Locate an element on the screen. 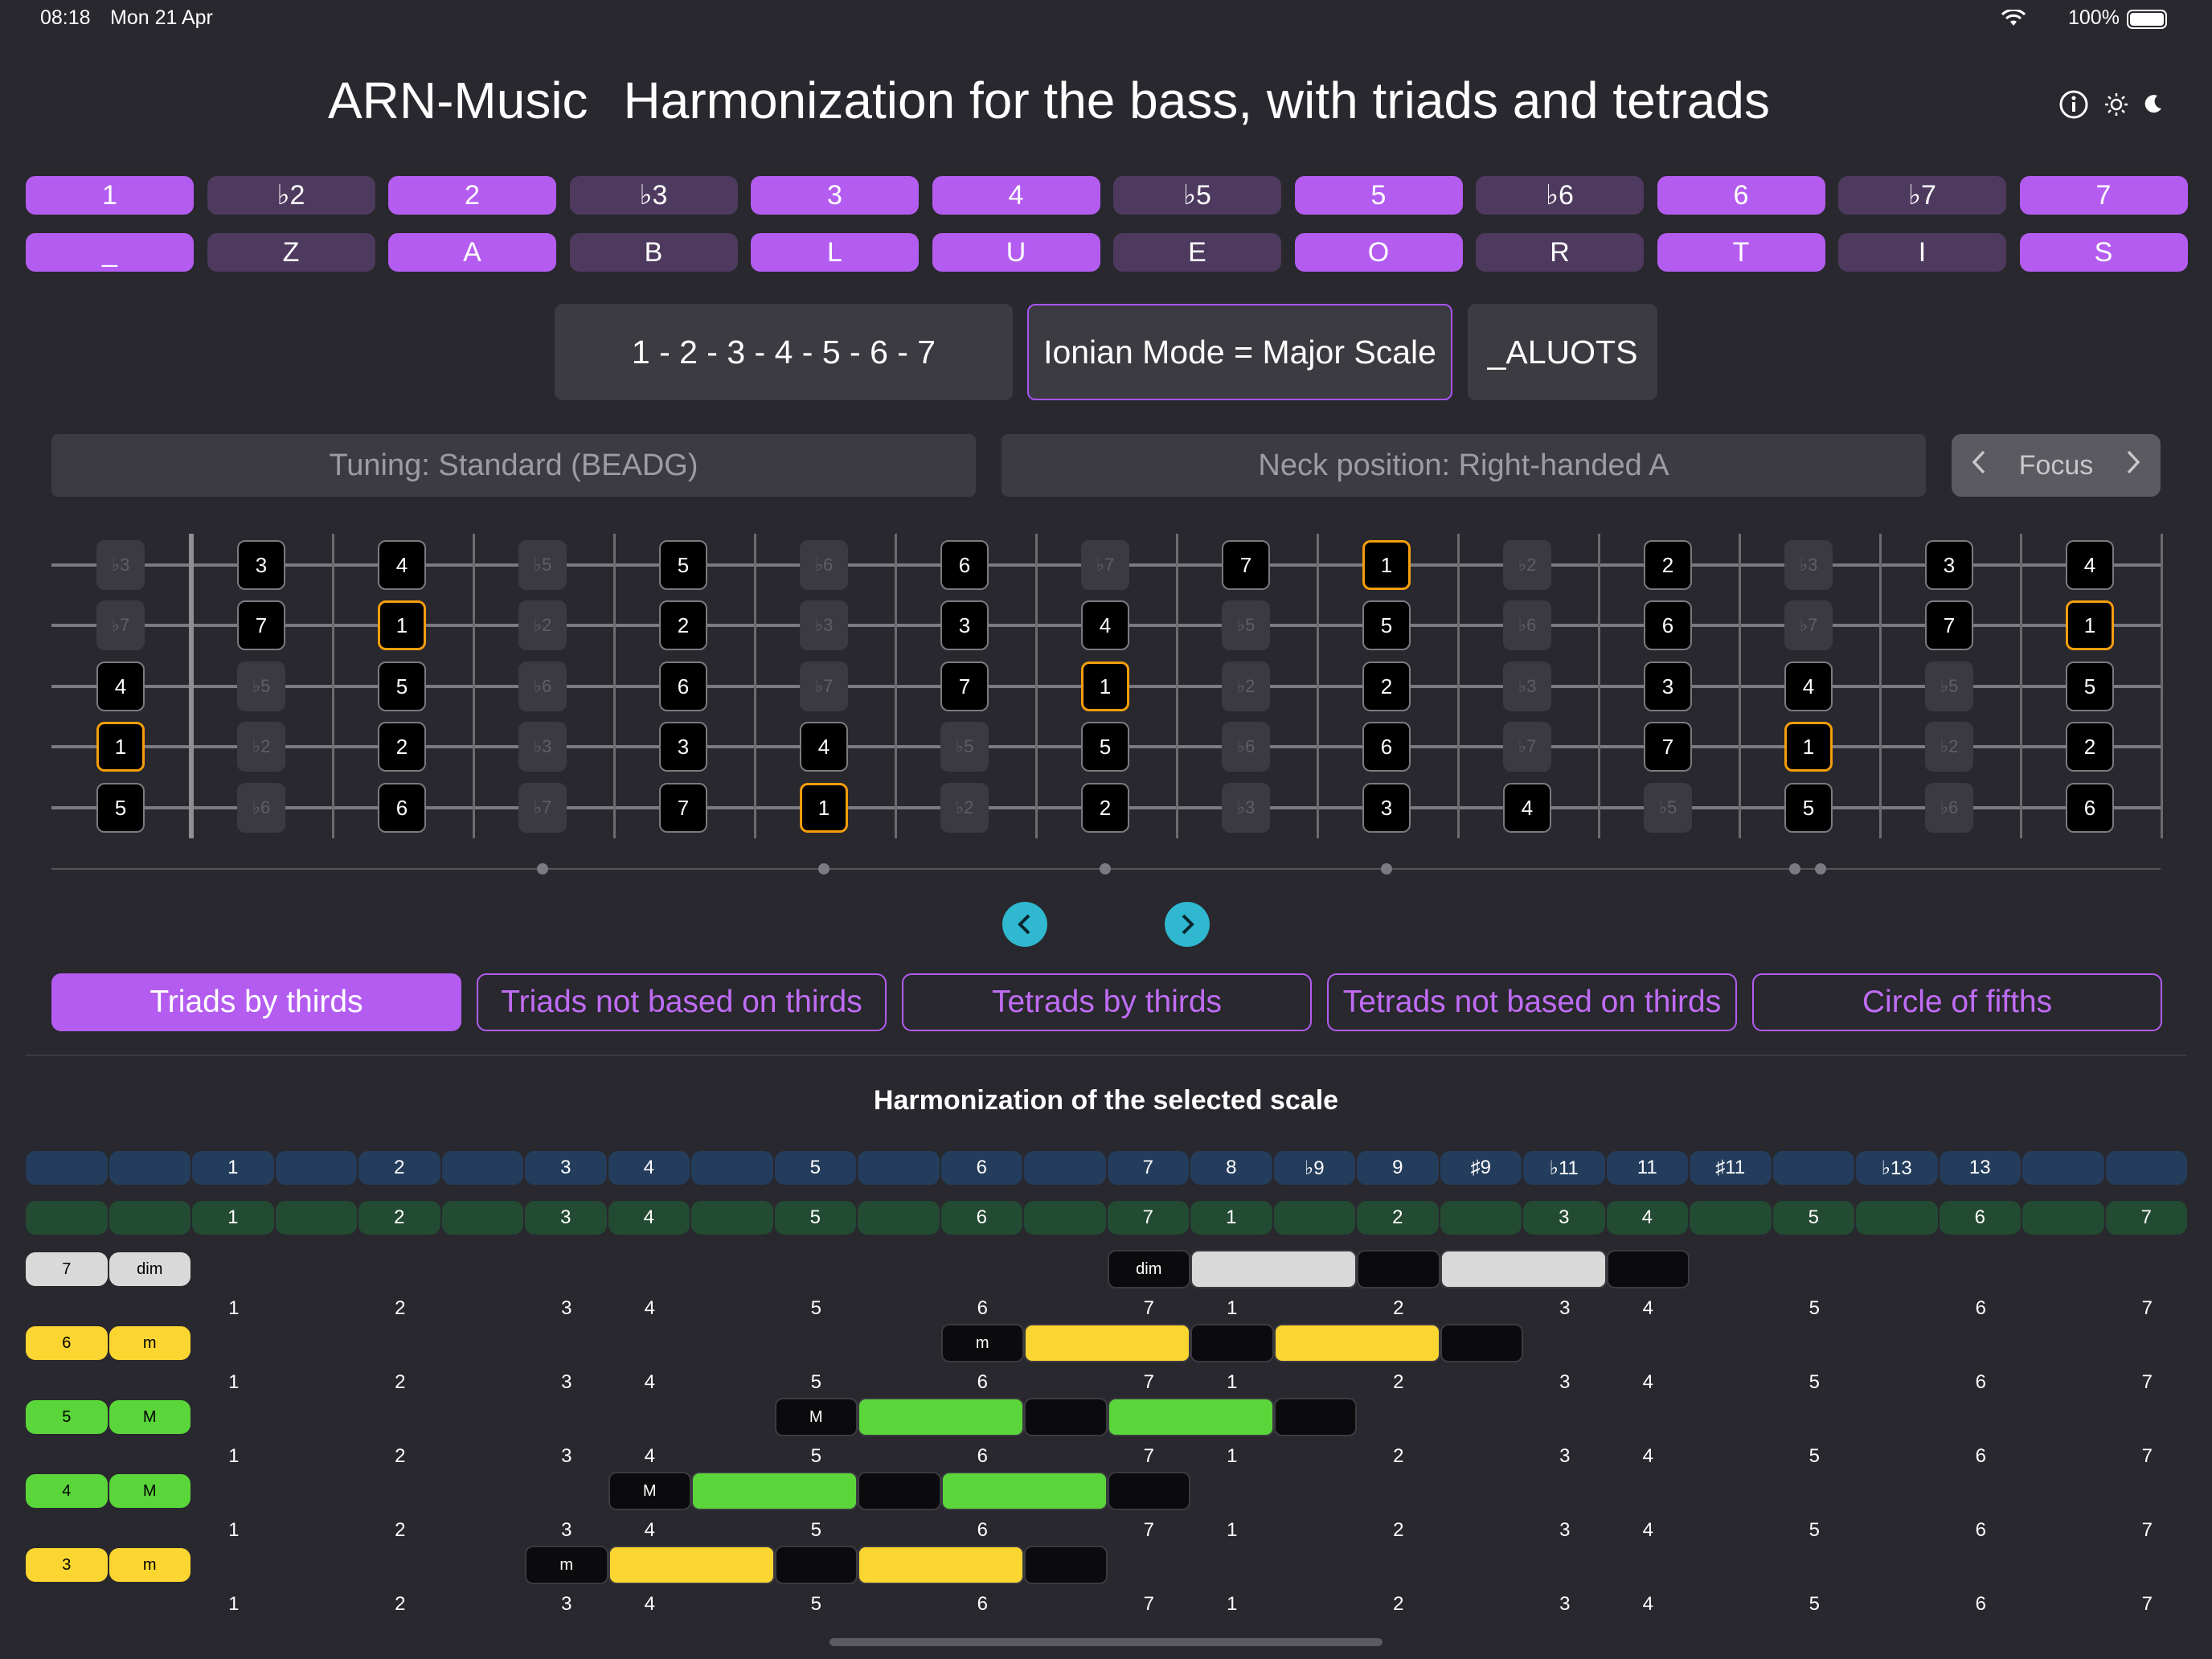 This screenshot has width=2212, height=1659. degree-pill: ♭7 is located at coordinates (1922, 195).